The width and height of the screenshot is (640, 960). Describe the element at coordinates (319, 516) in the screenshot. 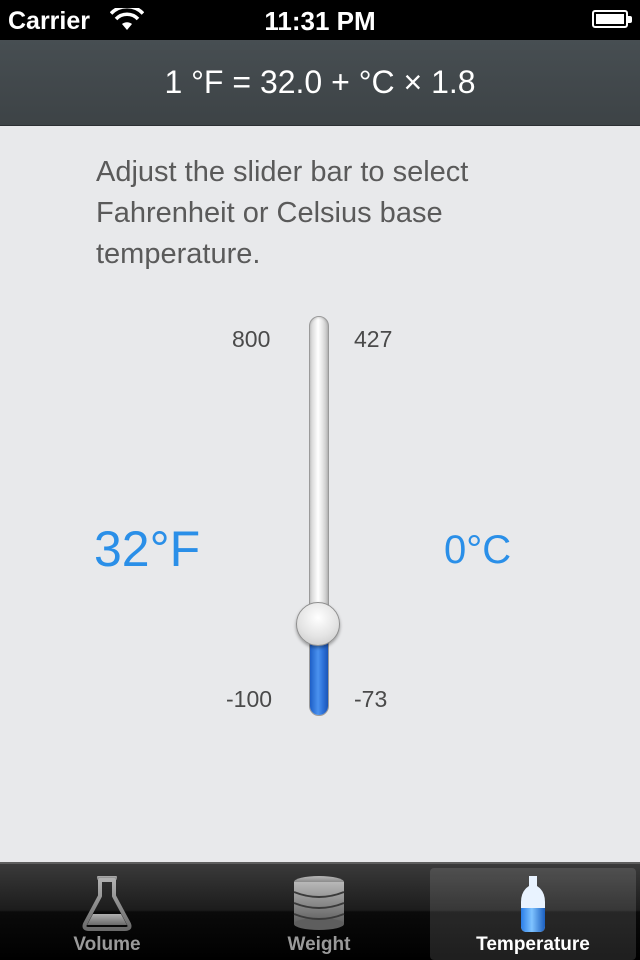

I see `temperature-slider-track` at that location.